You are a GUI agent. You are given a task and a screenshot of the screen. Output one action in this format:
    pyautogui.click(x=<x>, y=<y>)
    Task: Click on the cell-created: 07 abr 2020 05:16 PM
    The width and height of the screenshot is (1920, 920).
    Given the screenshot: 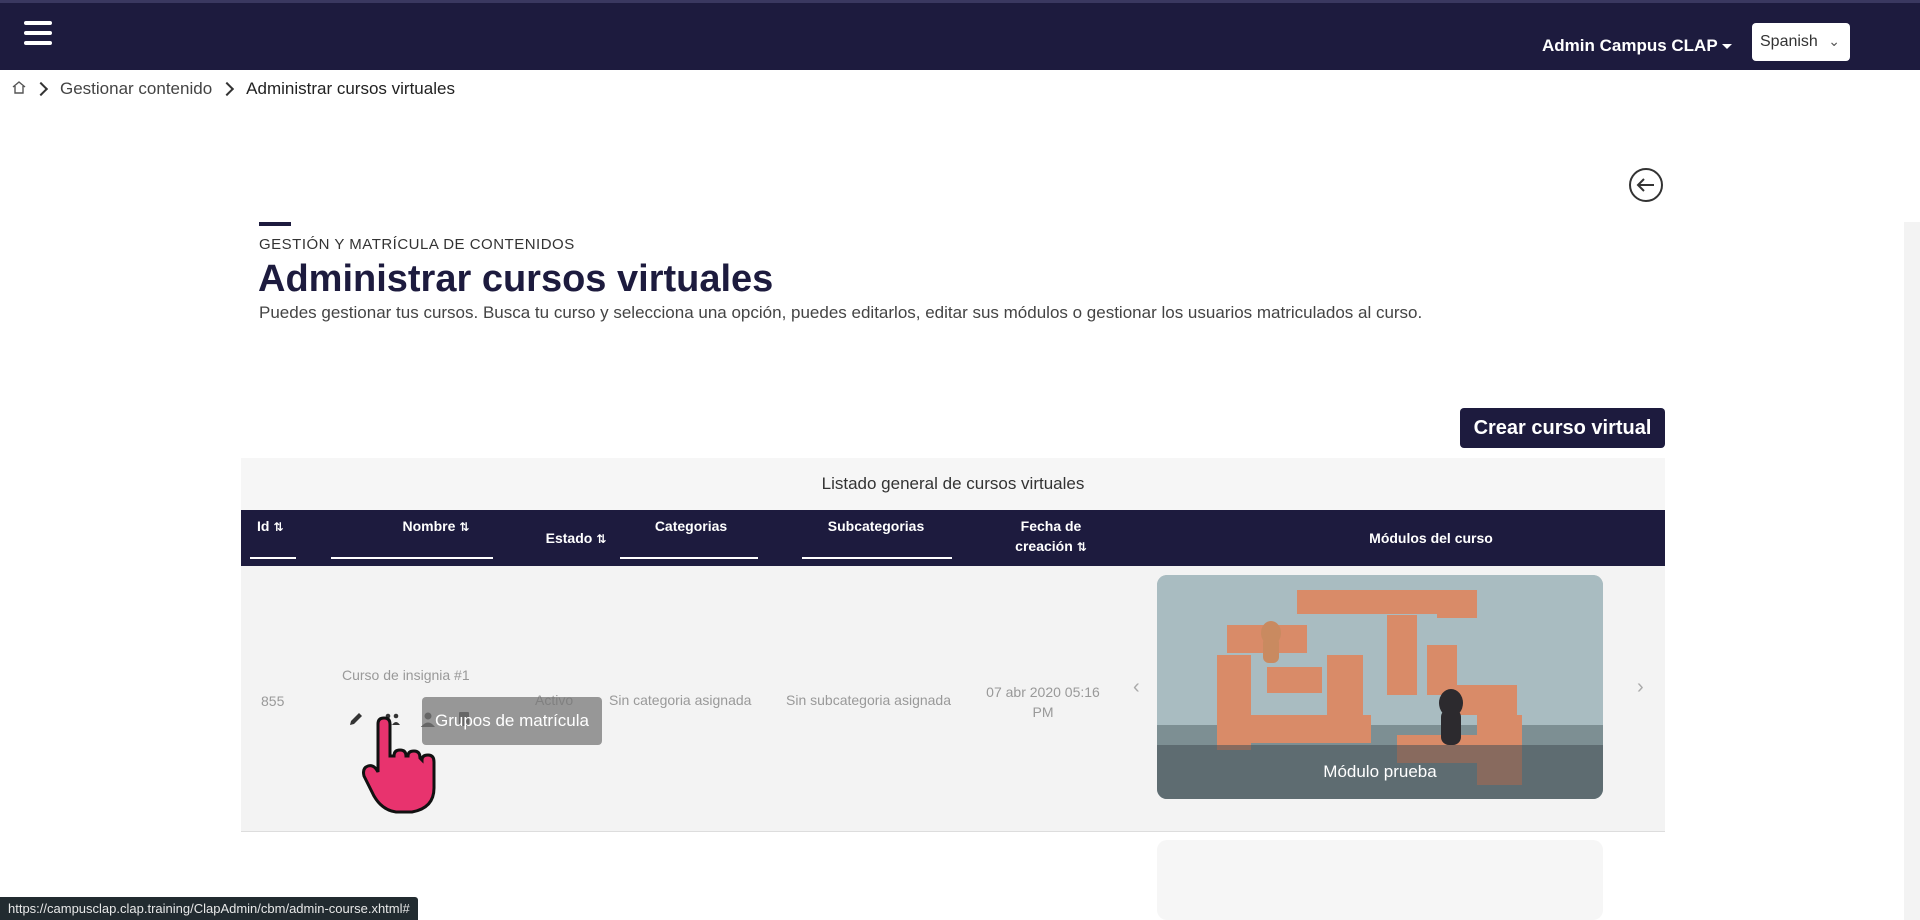 What is the action you would take?
    pyautogui.click(x=1043, y=702)
    